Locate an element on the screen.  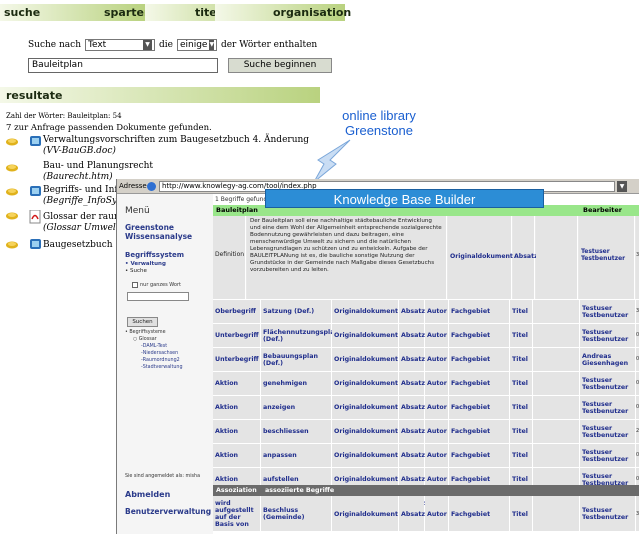
logout-link: Abmelden is located at coordinates (147, 494).